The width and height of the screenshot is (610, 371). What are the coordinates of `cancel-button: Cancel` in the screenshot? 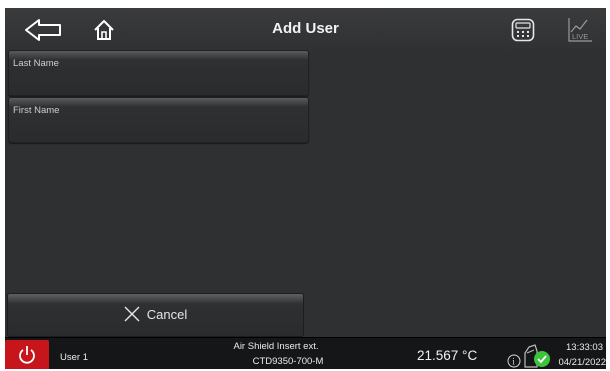 It's located at (155, 315).